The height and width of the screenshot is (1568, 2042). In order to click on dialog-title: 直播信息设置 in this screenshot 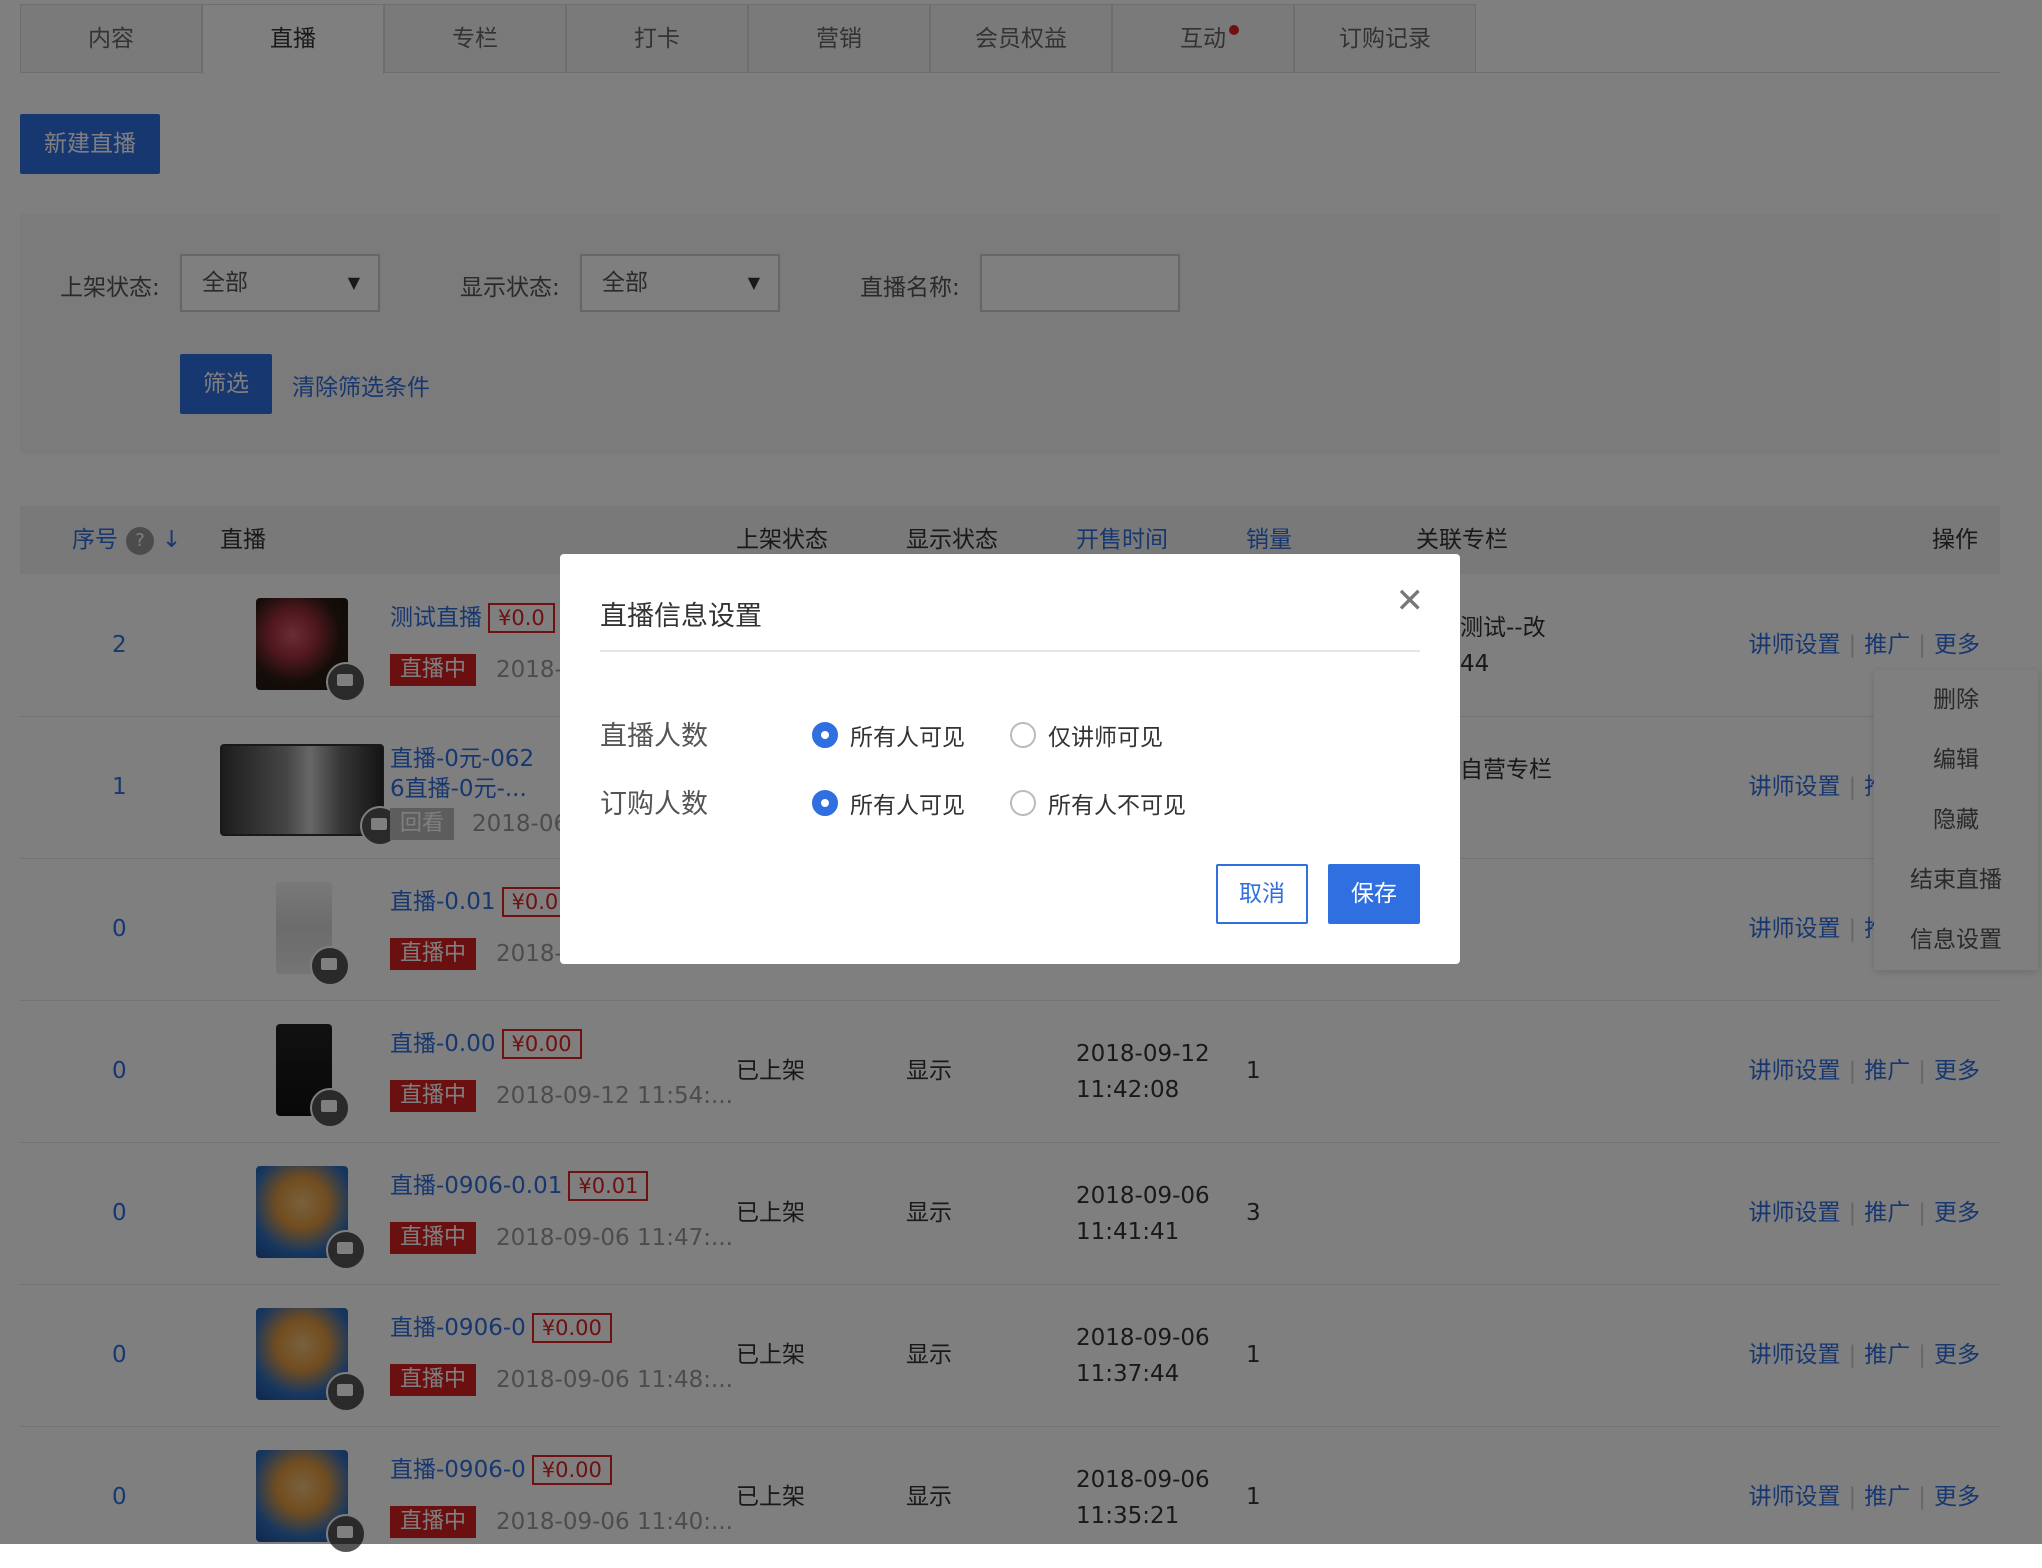, I will do `click(681, 616)`.